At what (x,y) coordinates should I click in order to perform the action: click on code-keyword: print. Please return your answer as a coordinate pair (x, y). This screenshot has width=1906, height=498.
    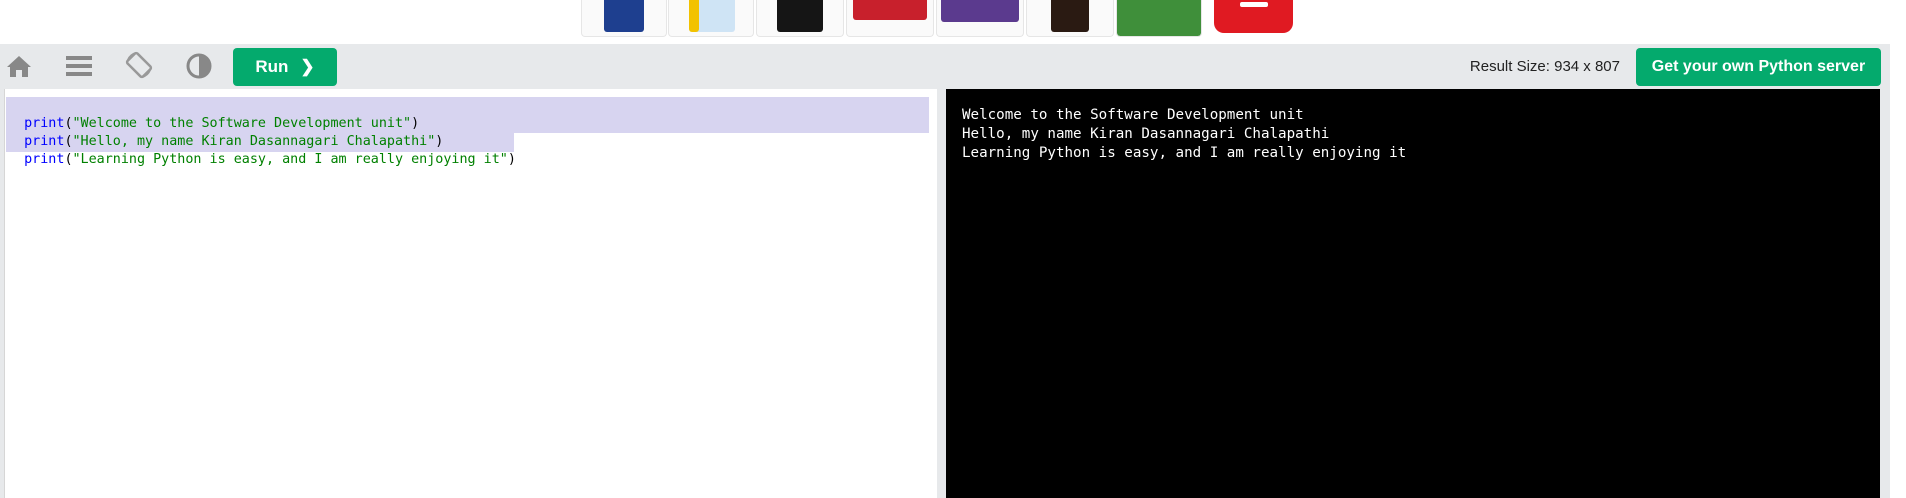
    Looking at the image, I should click on (44, 159).